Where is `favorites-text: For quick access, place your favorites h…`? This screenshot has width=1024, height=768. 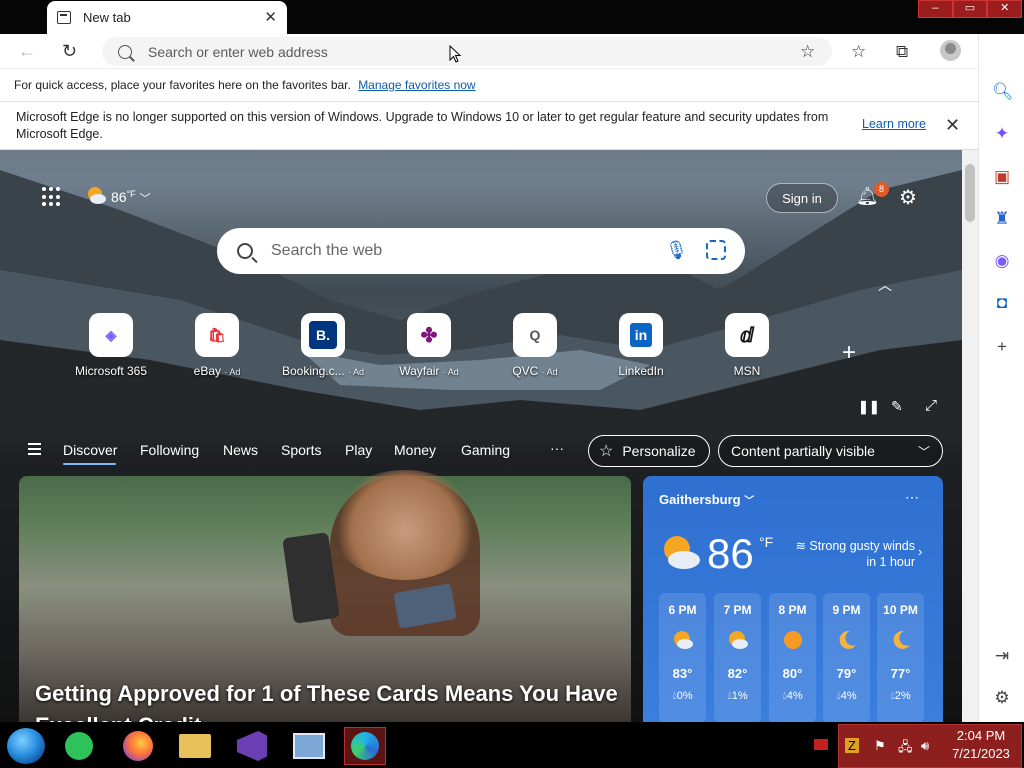
favorites-text: For quick access, place your favorites h… is located at coordinates (182, 85).